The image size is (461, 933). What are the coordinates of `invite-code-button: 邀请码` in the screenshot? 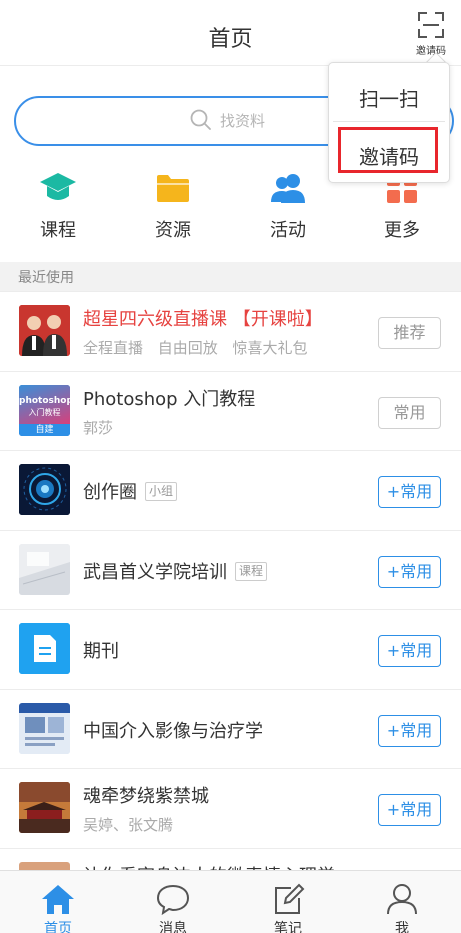 It's located at (431, 35).